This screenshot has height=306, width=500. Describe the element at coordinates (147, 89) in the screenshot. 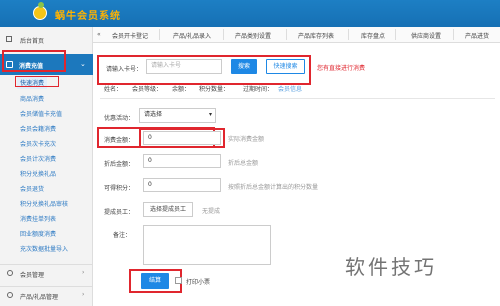

I see `member-level-label: 会员等级：` at that location.